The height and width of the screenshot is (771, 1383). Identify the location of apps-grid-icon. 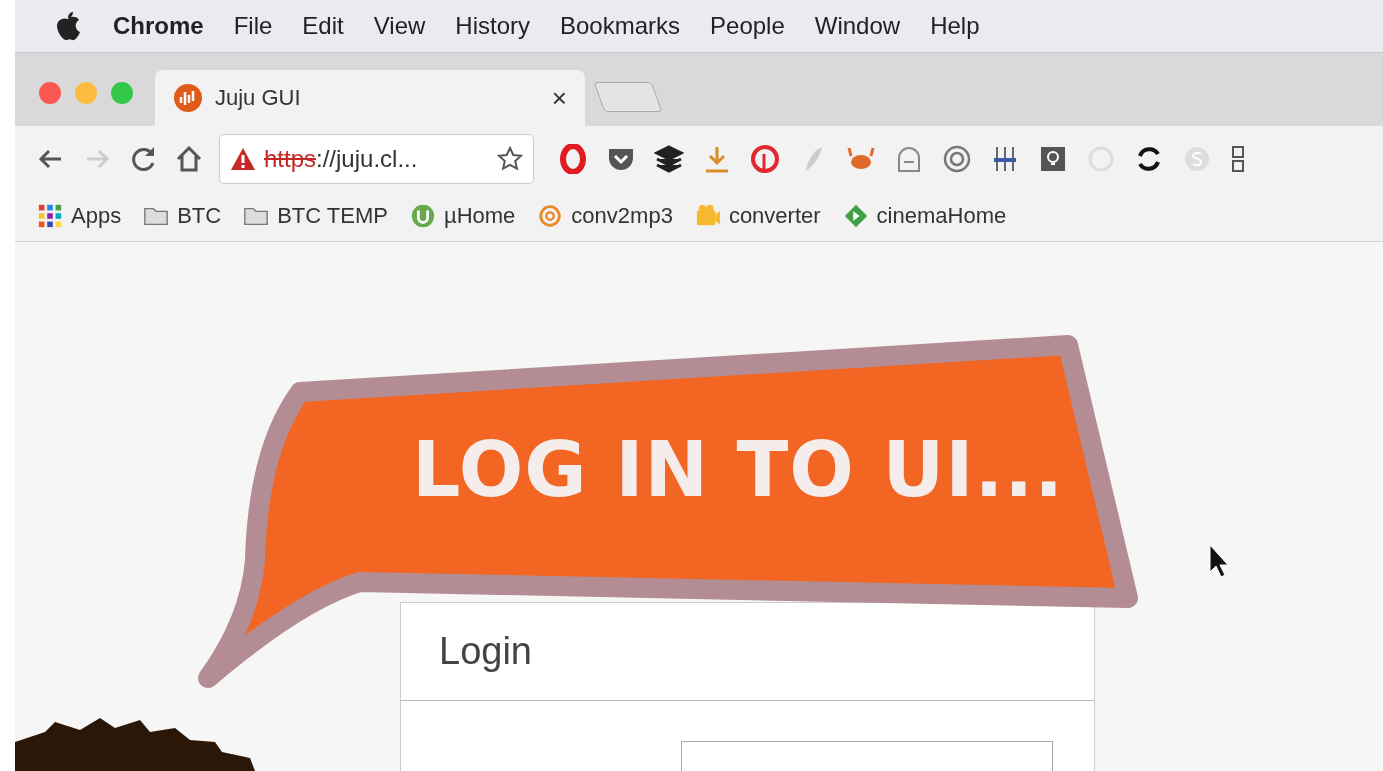
(50, 216).